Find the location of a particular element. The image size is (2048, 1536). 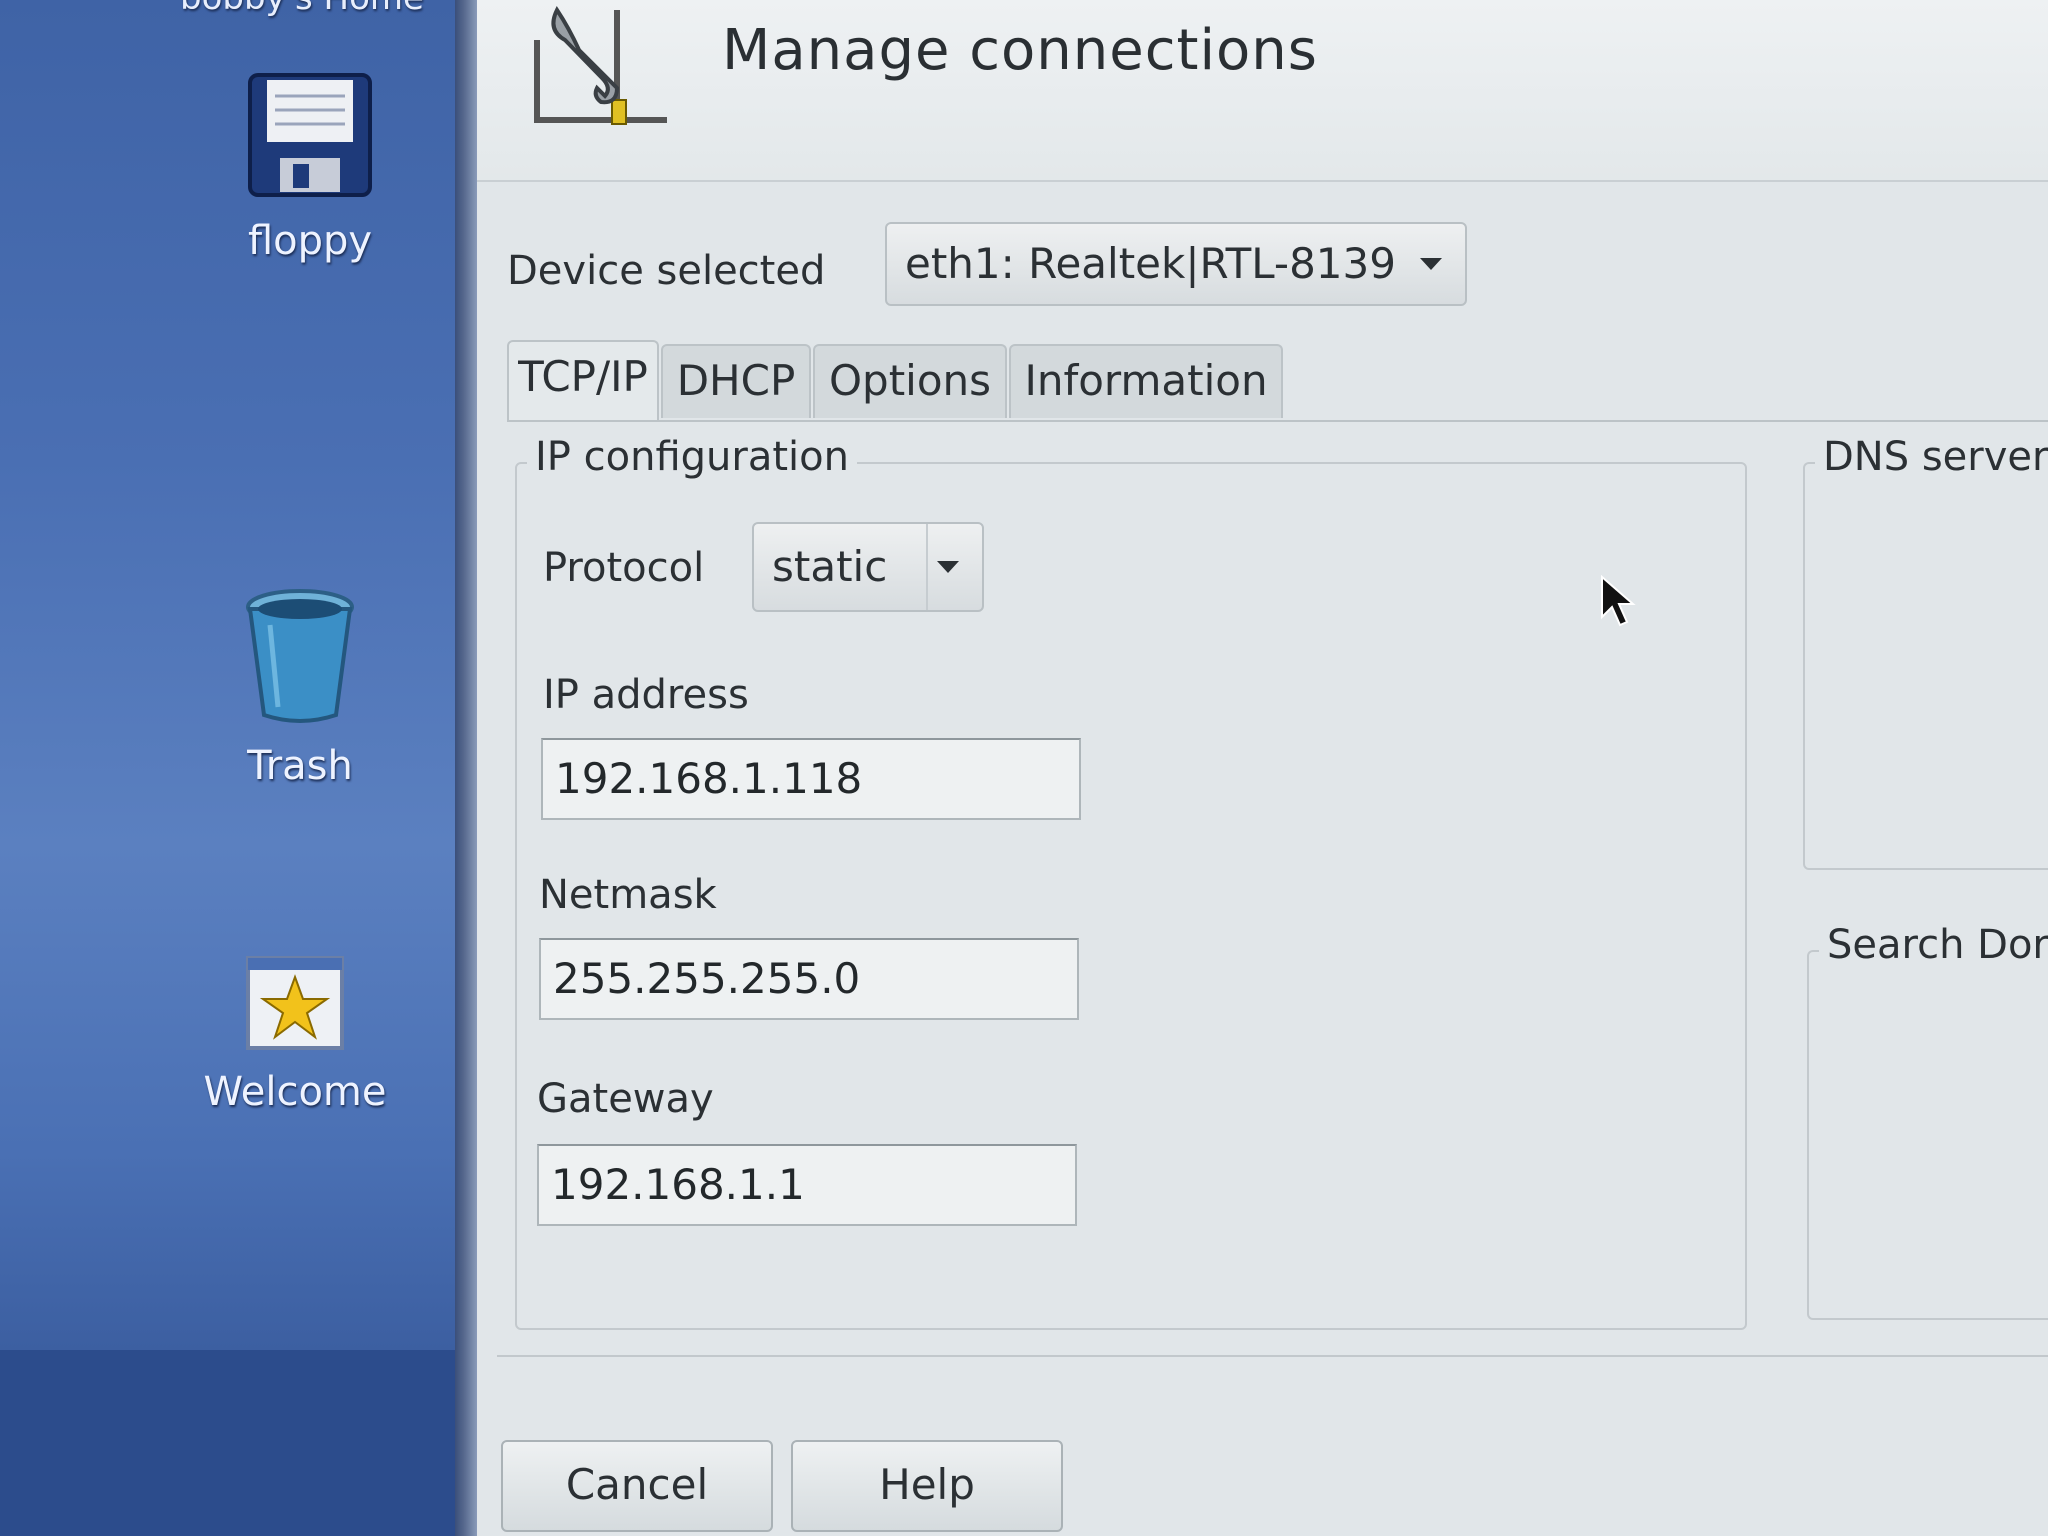

home-folder-label: bobby's Home is located at coordinates (302, 9).